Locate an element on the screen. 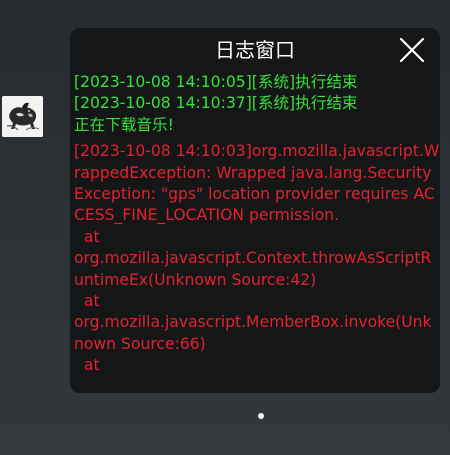 Image resolution: width=450 pixels, height=455 pixels. log-window-title: 日志窗口 is located at coordinates (255, 50).